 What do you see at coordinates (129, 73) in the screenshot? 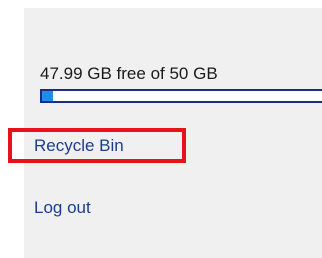
I see `storage-quota-text: 47.99 GB free of 50 GB` at bounding box center [129, 73].